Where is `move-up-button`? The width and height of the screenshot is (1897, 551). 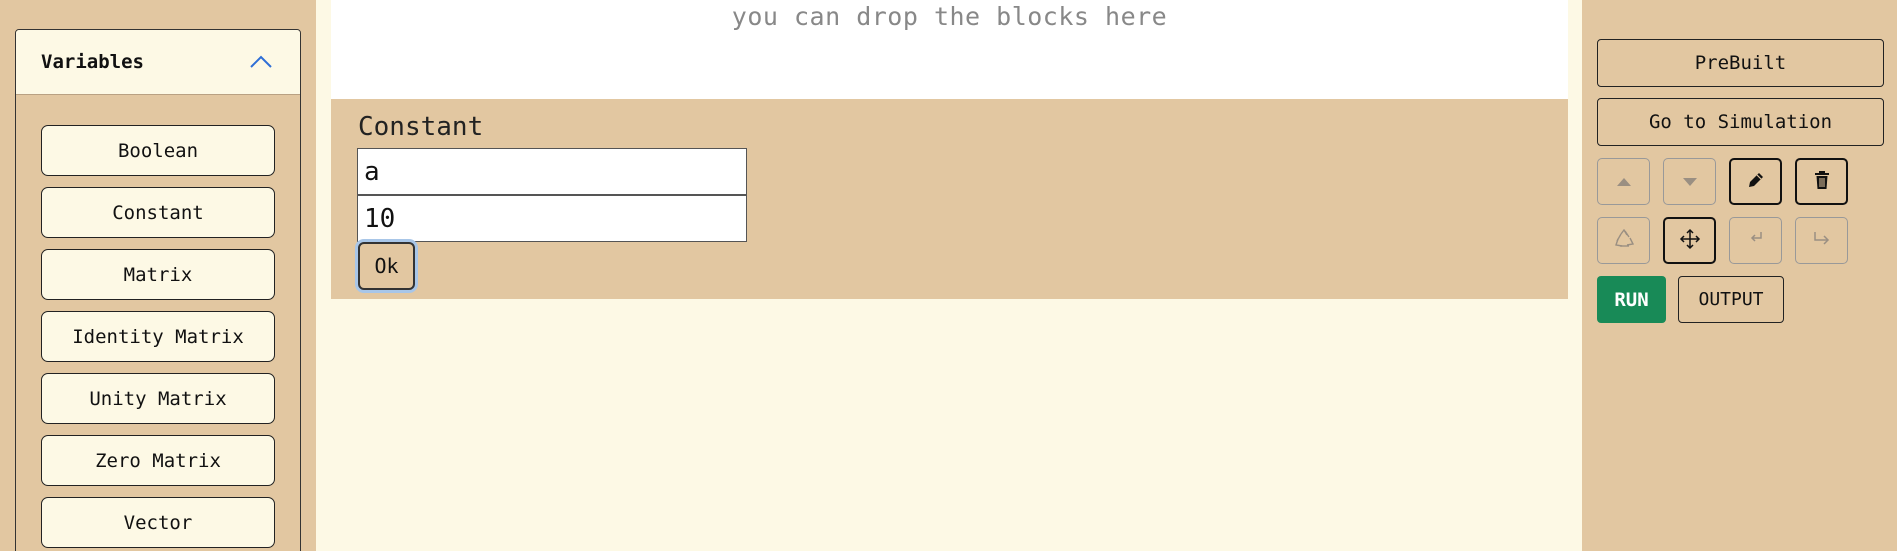 move-up-button is located at coordinates (1623, 181).